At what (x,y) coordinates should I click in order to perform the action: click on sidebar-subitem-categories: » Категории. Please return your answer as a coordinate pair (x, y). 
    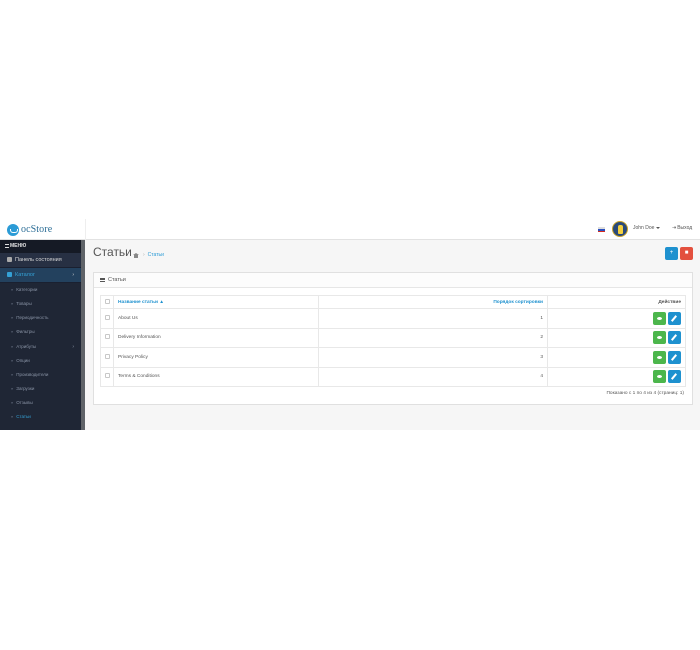
    Looking at the image, I should click on (41, 290).